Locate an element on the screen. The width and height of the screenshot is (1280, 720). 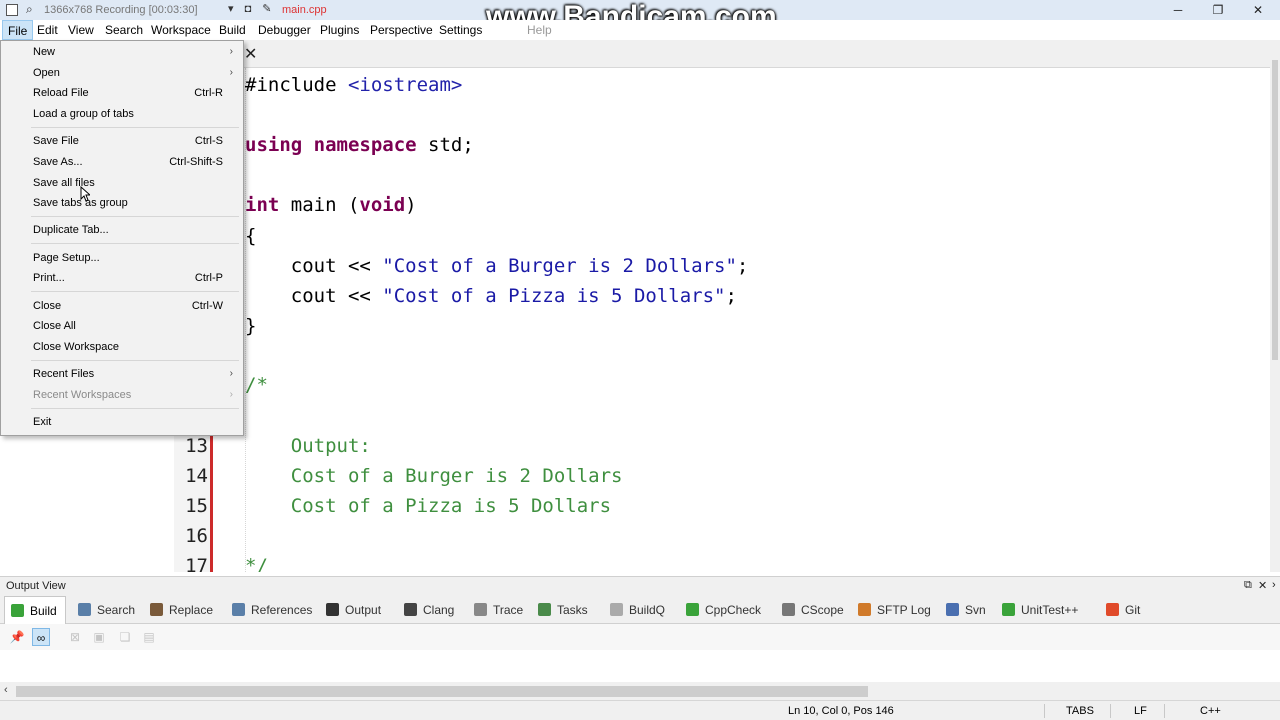
indent-mode: TABS is located at coordinates (1080, 711).